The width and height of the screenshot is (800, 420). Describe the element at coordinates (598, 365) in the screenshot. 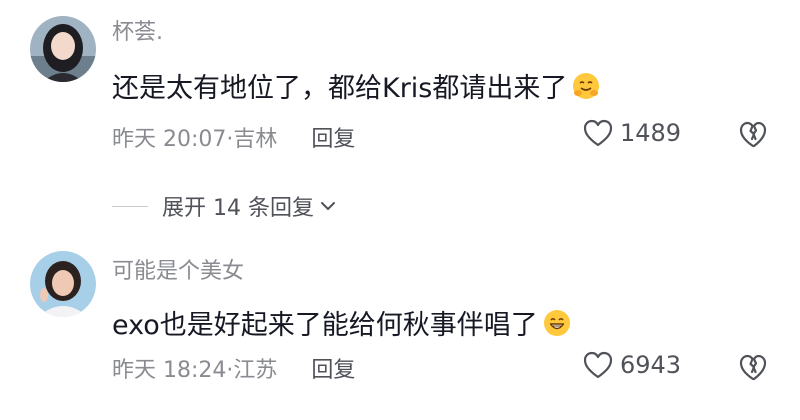

I see `heart-icon` at that location.